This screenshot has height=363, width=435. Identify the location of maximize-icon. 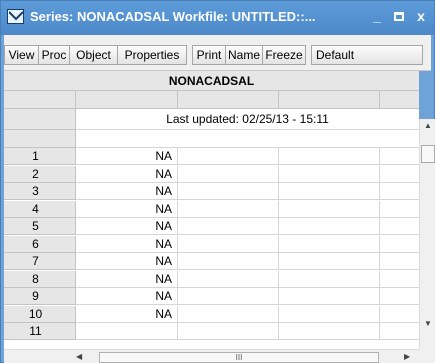
(399, 16).